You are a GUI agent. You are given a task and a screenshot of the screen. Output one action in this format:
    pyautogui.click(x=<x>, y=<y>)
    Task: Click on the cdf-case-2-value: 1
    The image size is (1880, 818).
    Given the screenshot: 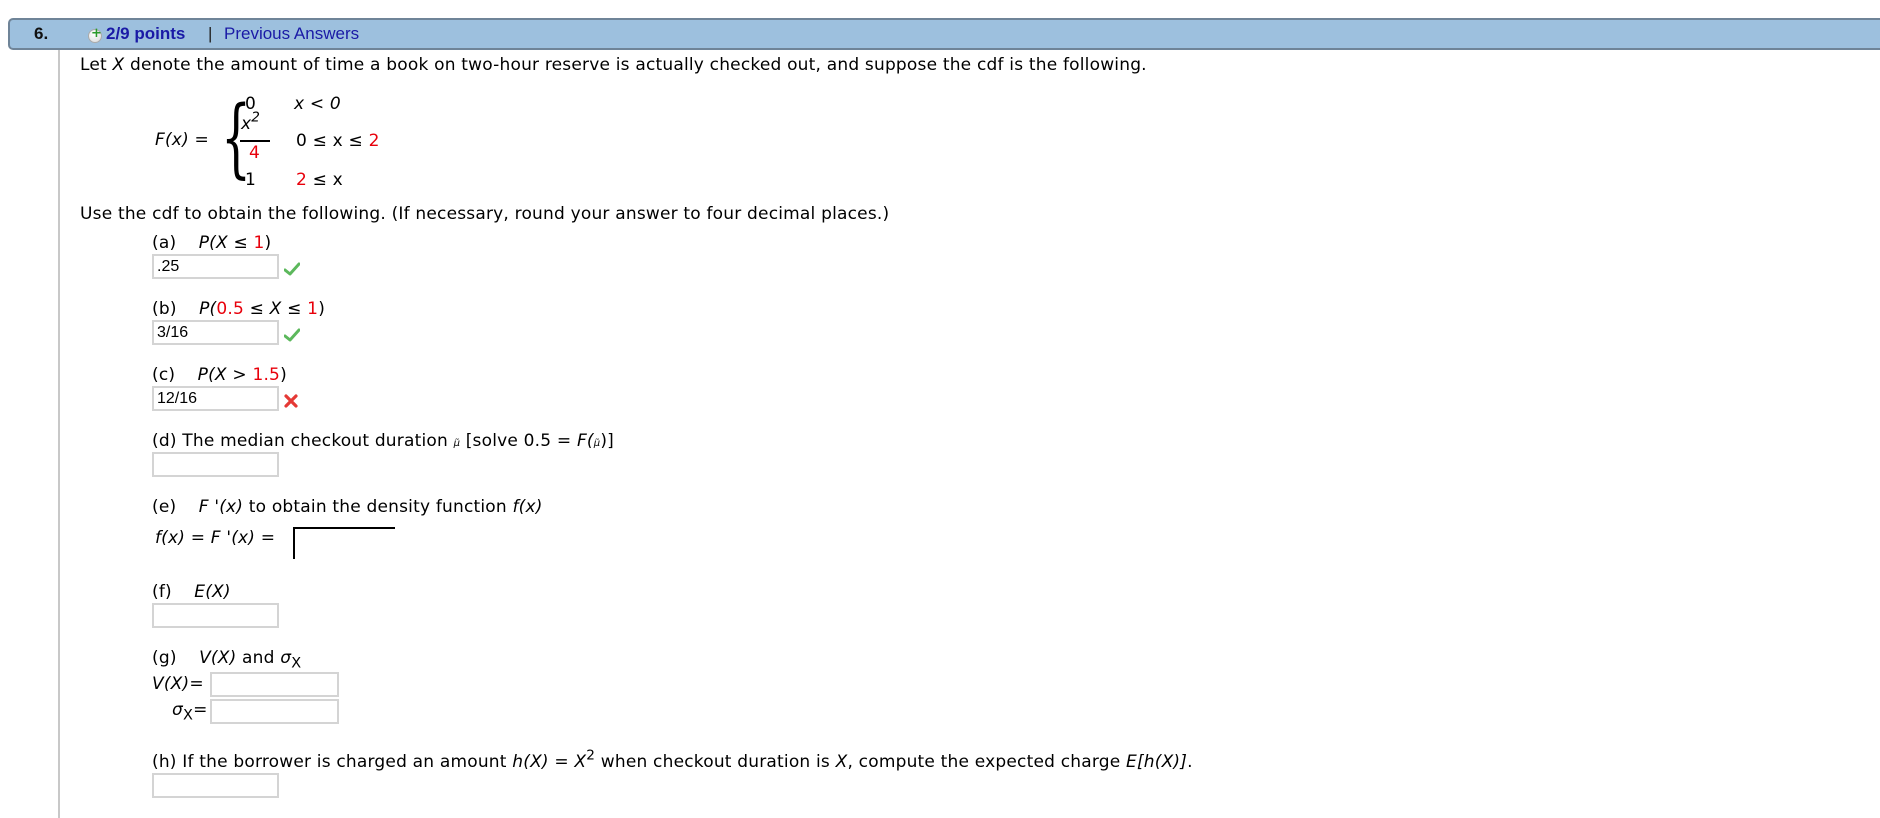 What is the action you would take?
    pyautogui.click(x=251, y=180)
    